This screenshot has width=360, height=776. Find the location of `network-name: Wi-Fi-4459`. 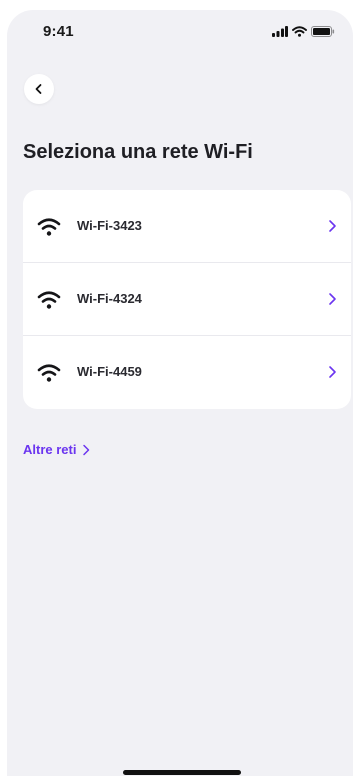

network-name: Wi-Fi-4459 is located at coordinates (109, 371).